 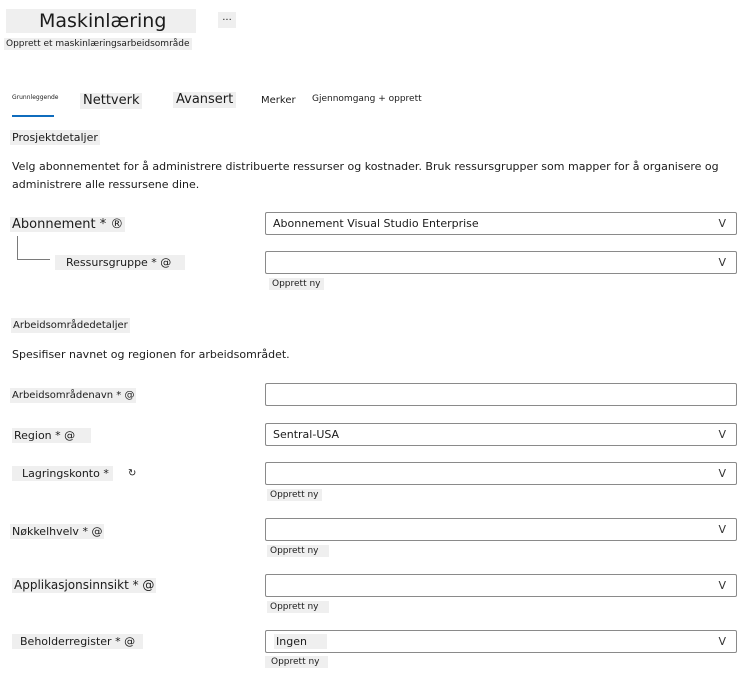 I want to click on storage-select: V, so click(x=501, y=473).